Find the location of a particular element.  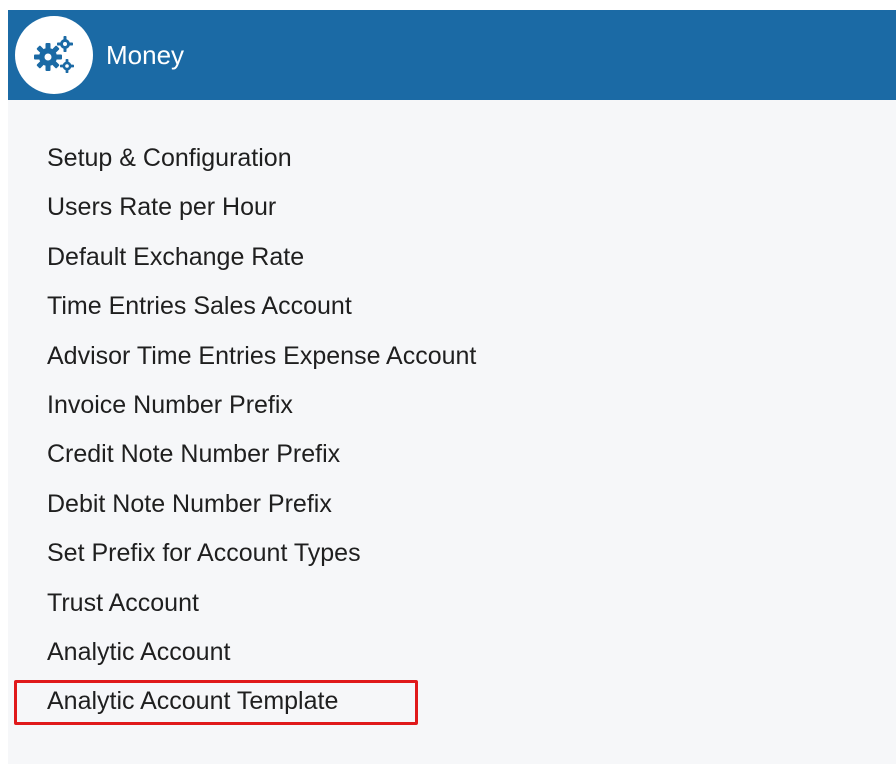

gears-icon is located at coordinates (54, 54).